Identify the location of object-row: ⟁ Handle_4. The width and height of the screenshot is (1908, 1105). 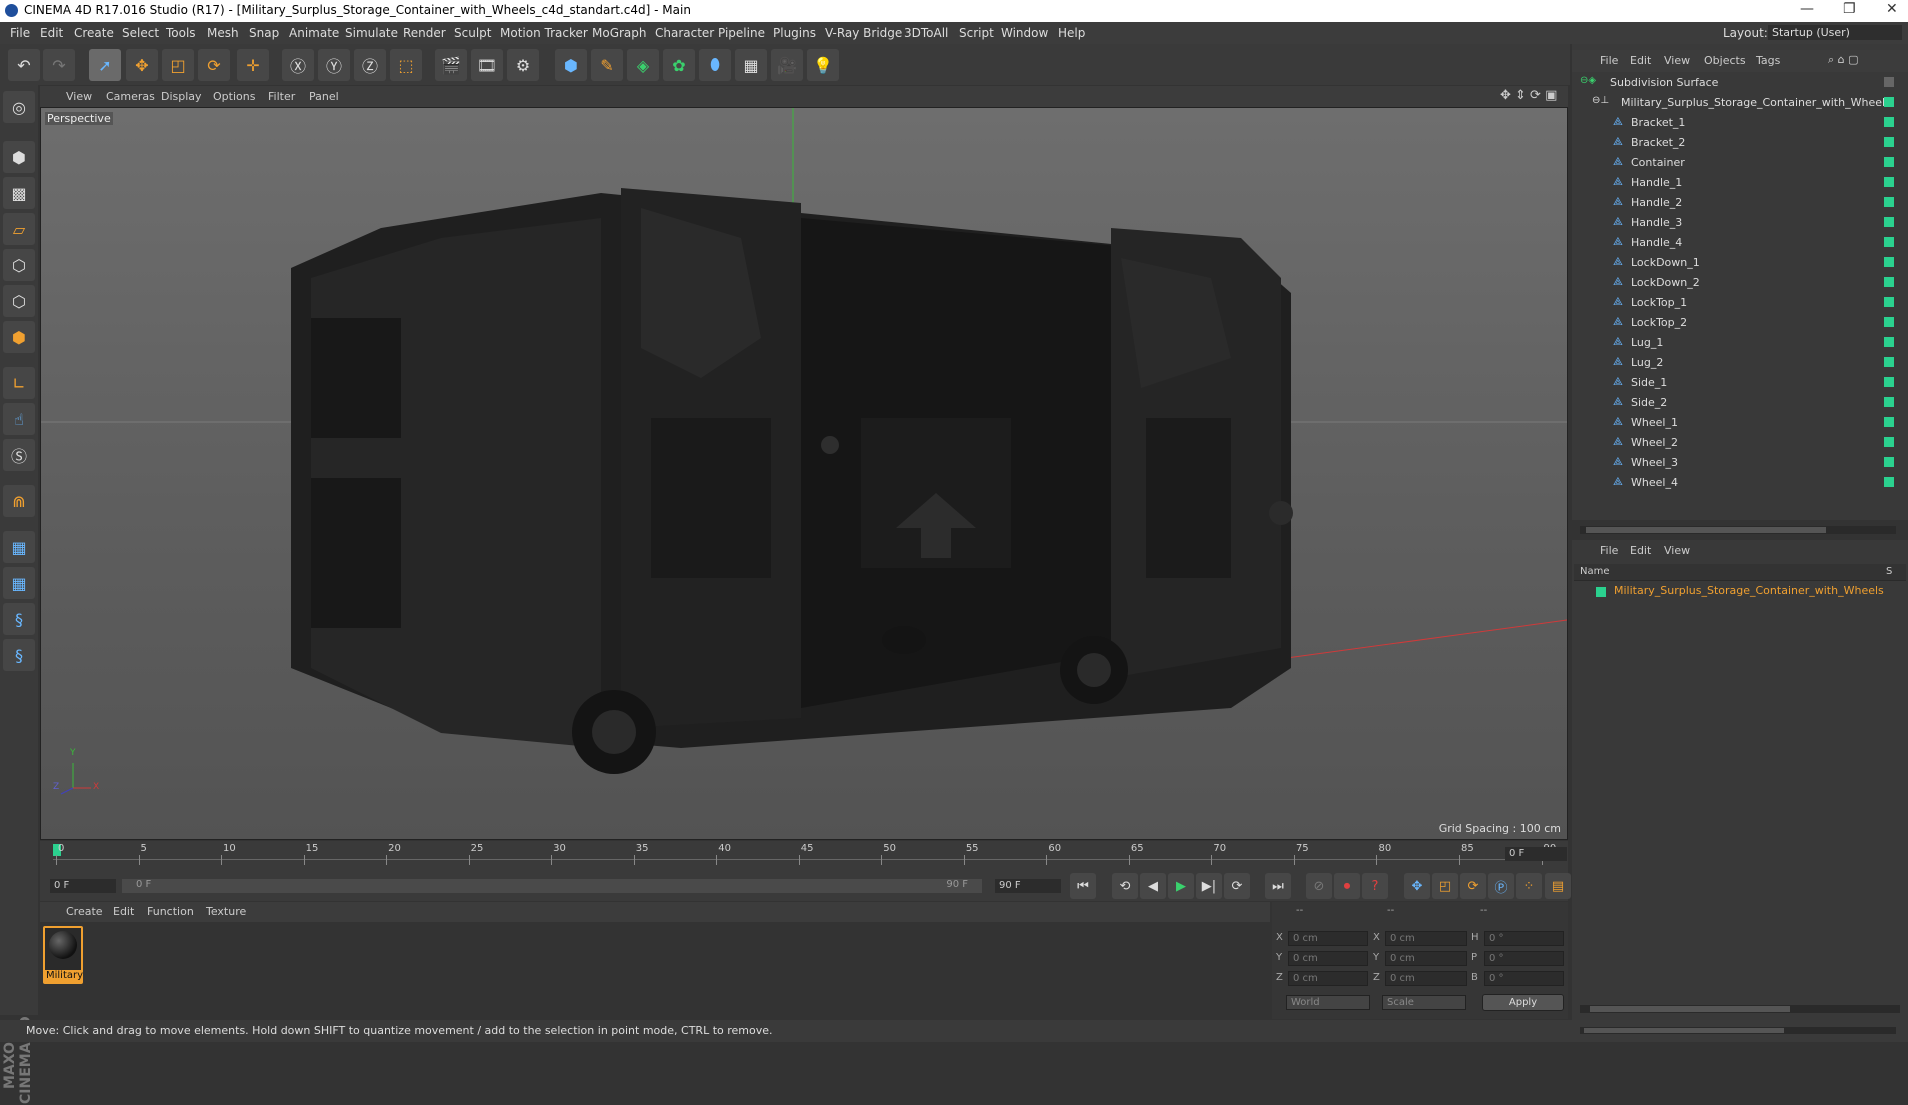
(1727, 243).